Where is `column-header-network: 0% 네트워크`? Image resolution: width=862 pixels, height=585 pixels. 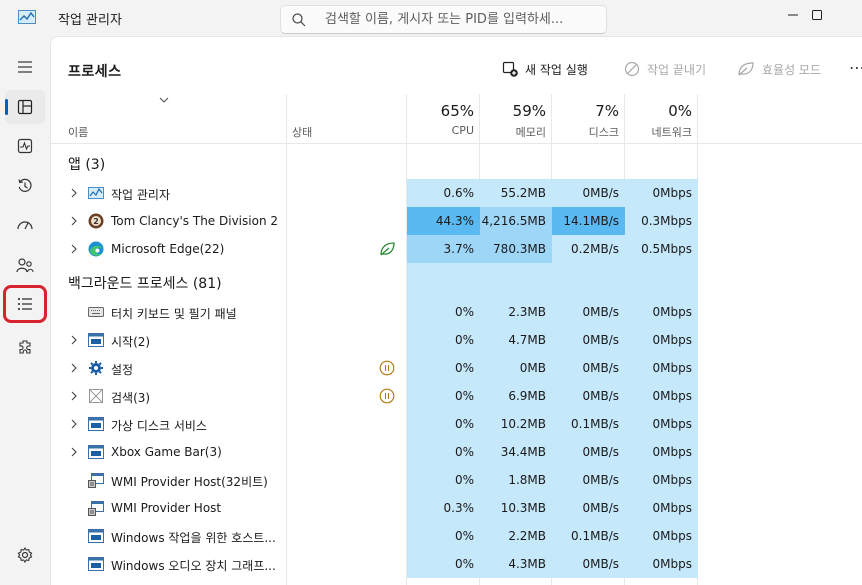 column-header-network: 0% 네트워크 is located at coordinates (661, 119).